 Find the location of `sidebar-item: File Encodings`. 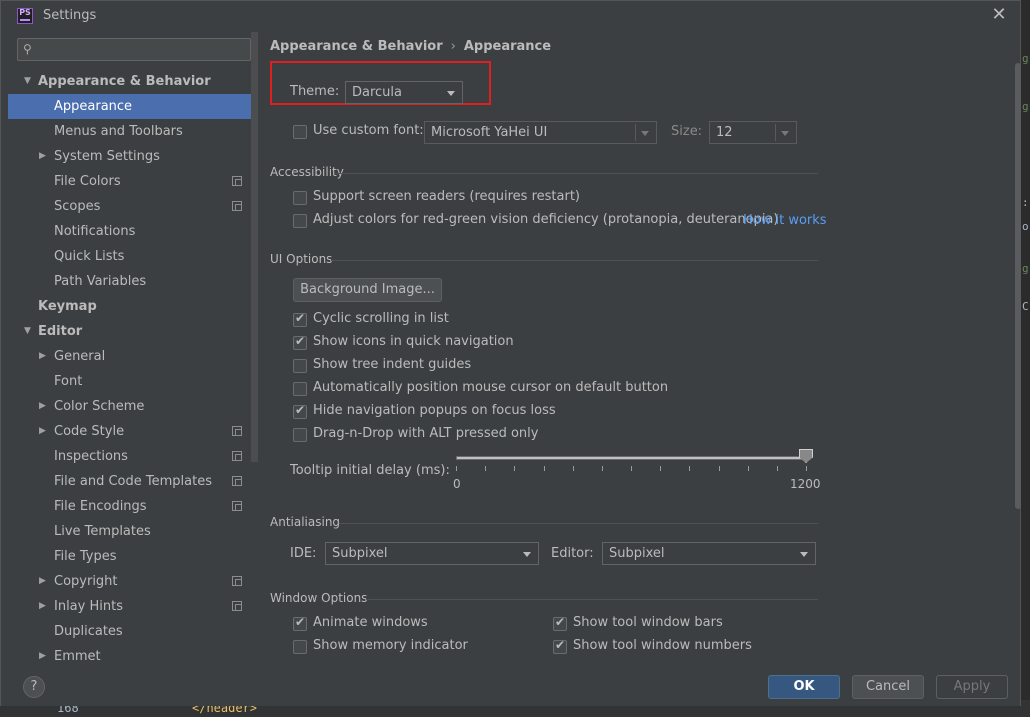

sidebar-item: File Encodings is located at coordinates (133, 506).